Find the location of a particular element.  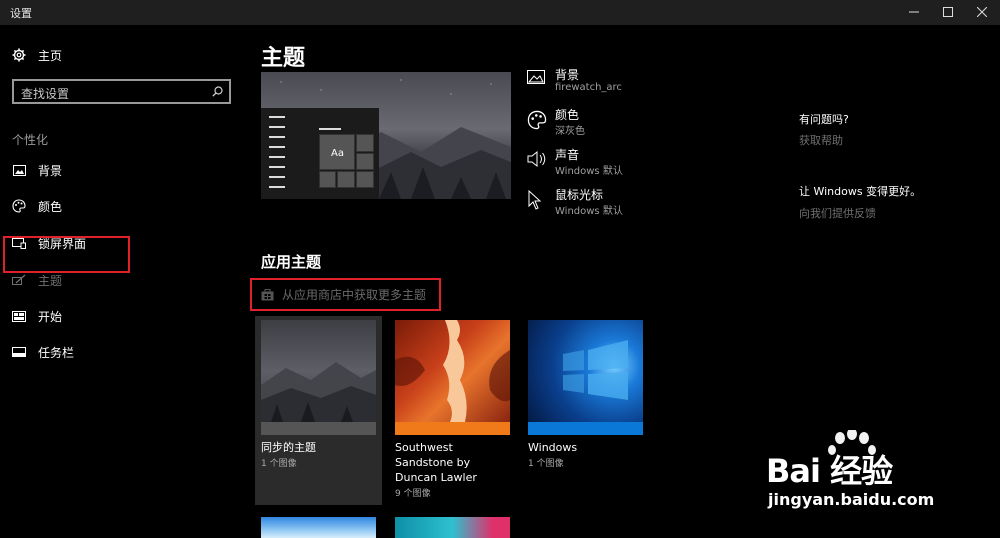

get-help-link: 获取帮助 is located at coordinates (821, 140).